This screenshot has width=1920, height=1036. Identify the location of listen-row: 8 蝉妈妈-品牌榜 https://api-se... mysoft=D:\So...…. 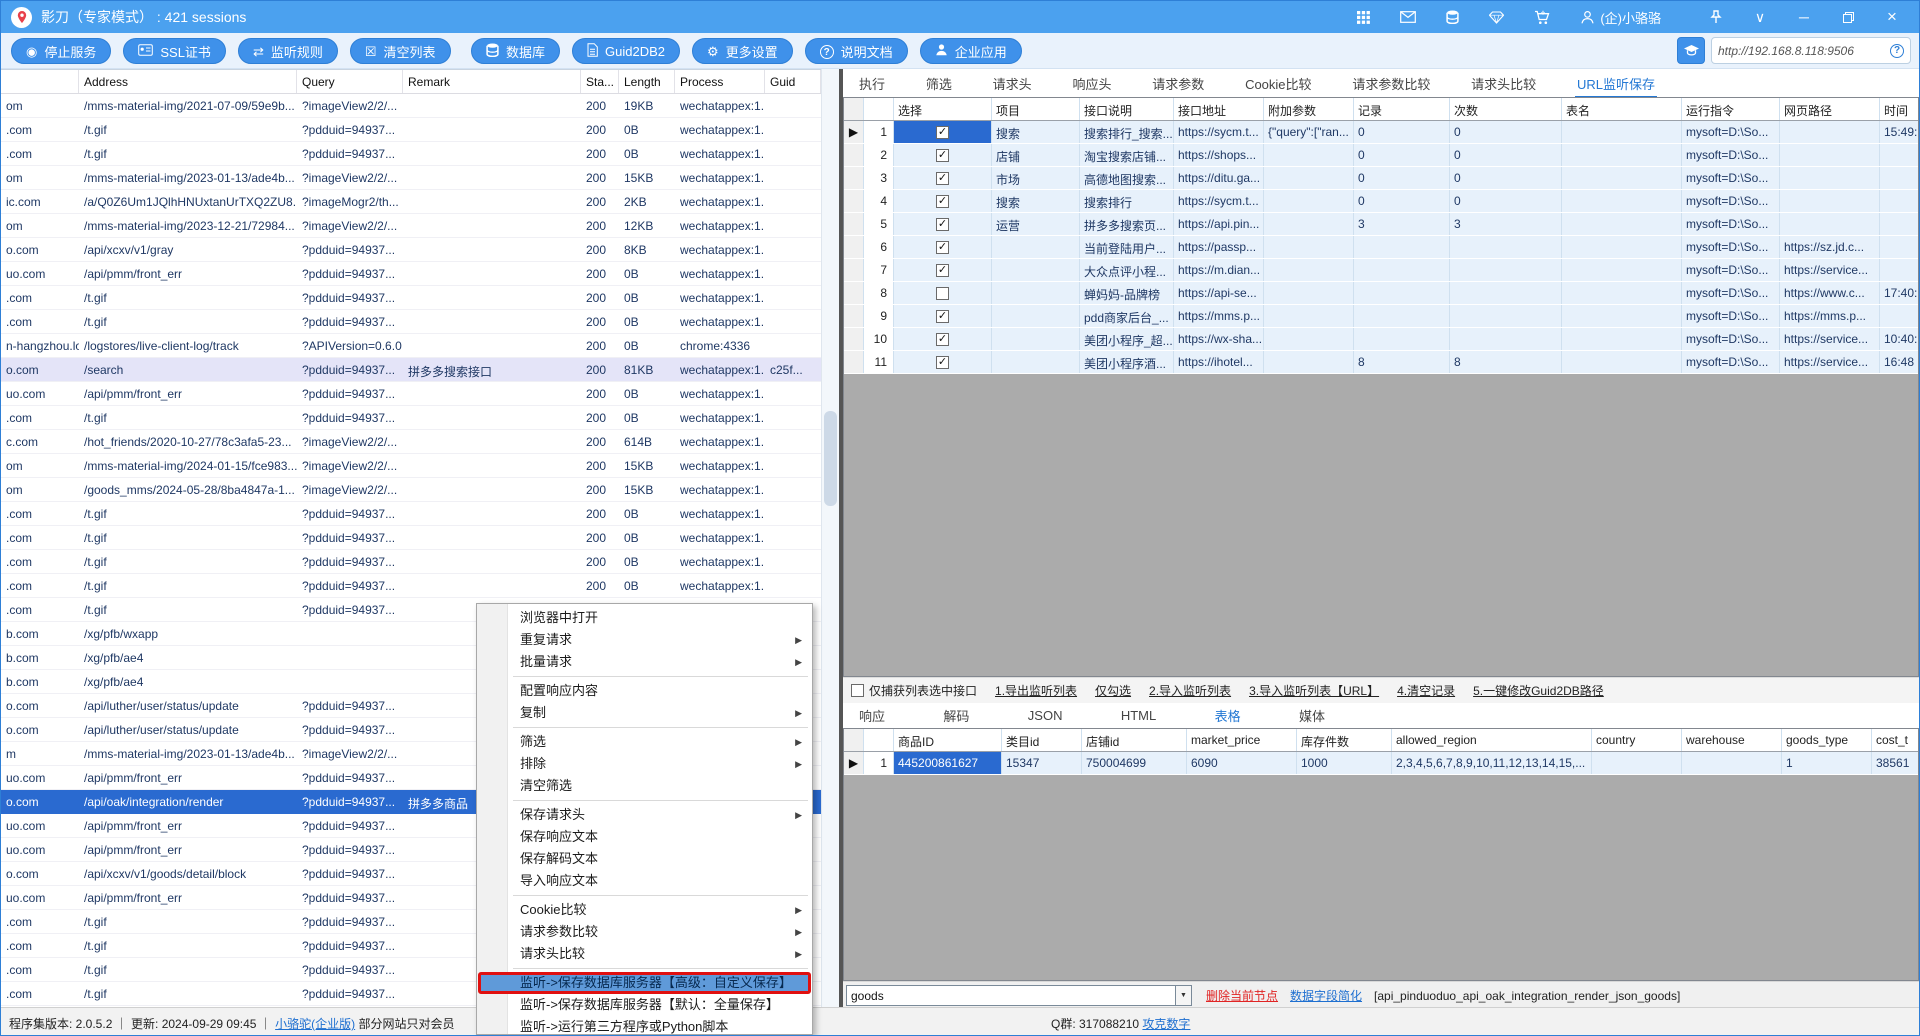
(1381, 293).